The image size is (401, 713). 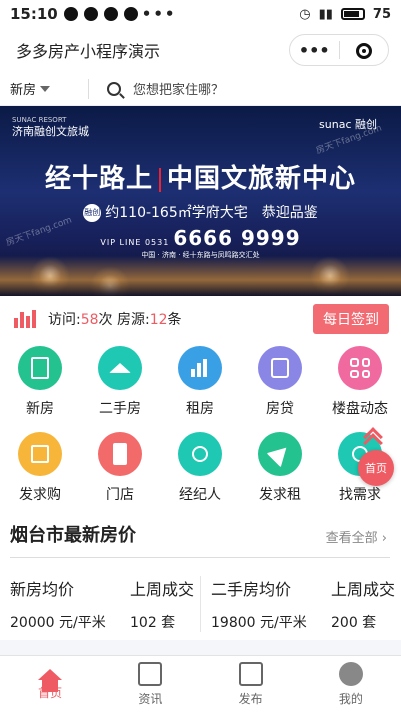 I want to click on menu-item-agent: 经纪人, so click(x=200, y=475).